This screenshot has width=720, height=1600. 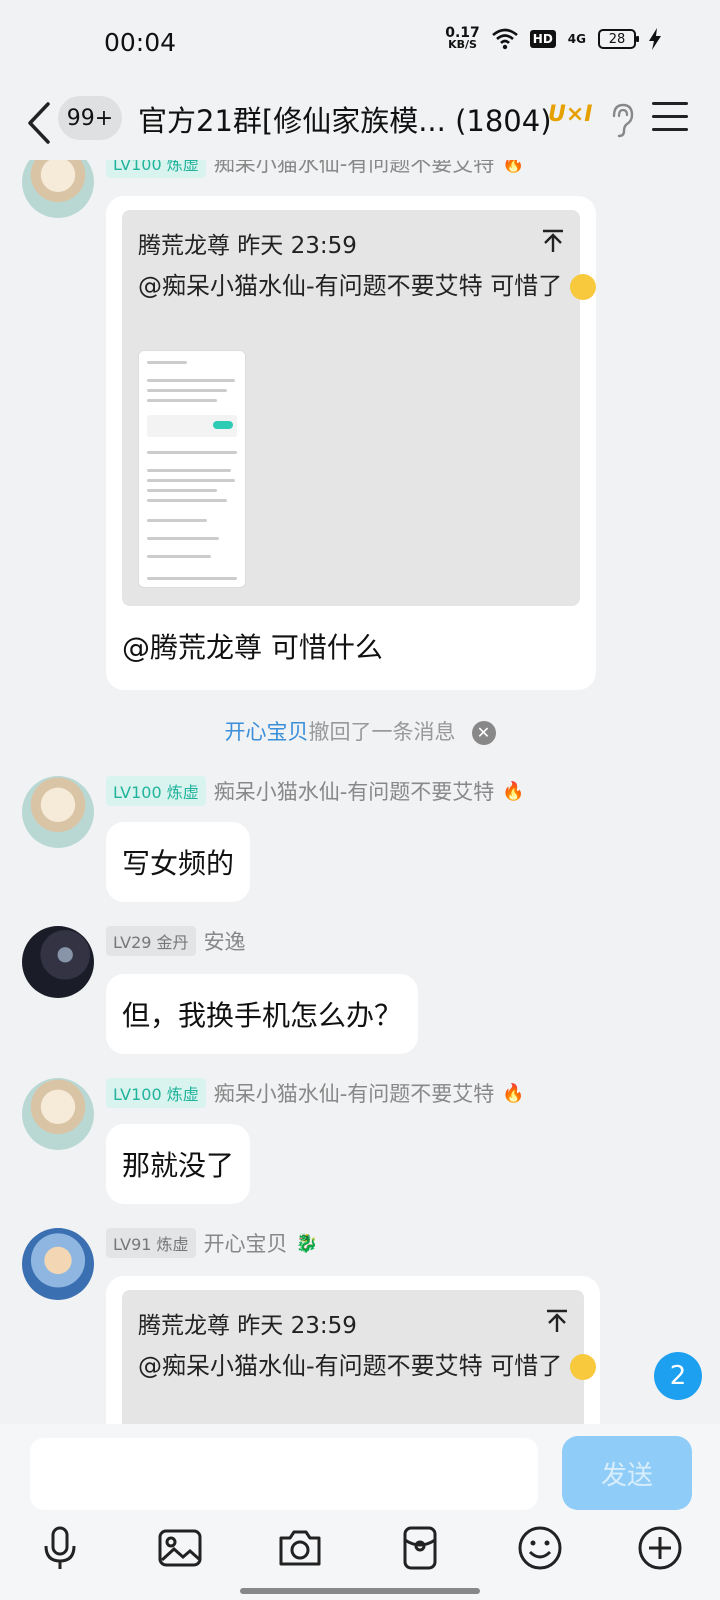 What do you see at coordinates (262, 1014) in the screenshot?
I see `message-bubble: 但，我换手机怎么办？` at bounding box center [262, 1014].